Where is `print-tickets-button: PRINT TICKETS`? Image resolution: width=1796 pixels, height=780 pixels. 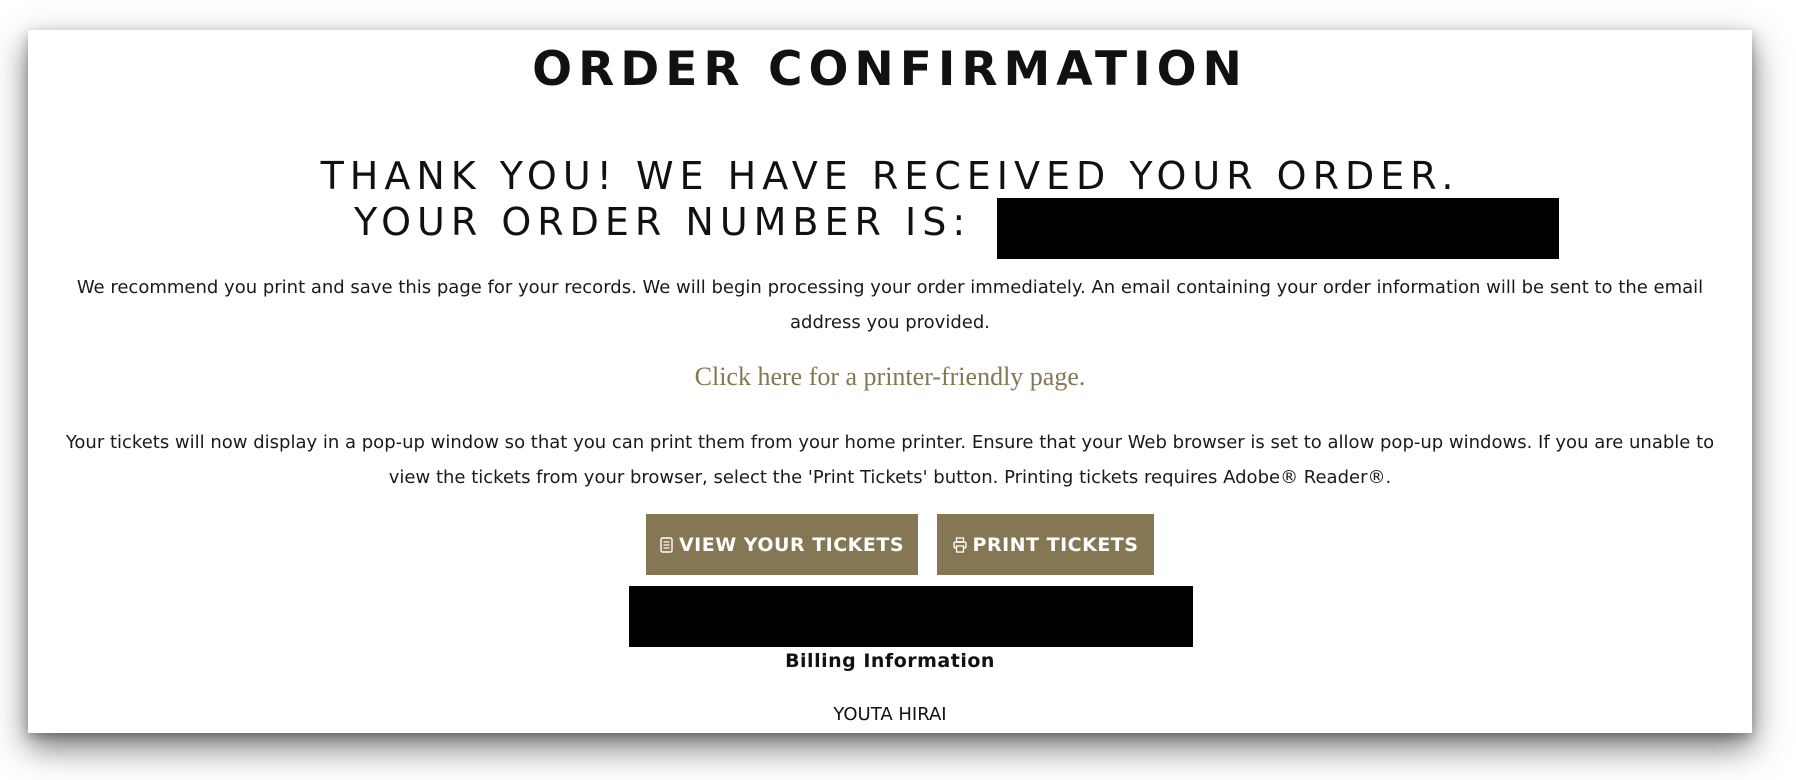 print-tickets-button: PRINT TICKETS is located at coordinates (1045, 544).